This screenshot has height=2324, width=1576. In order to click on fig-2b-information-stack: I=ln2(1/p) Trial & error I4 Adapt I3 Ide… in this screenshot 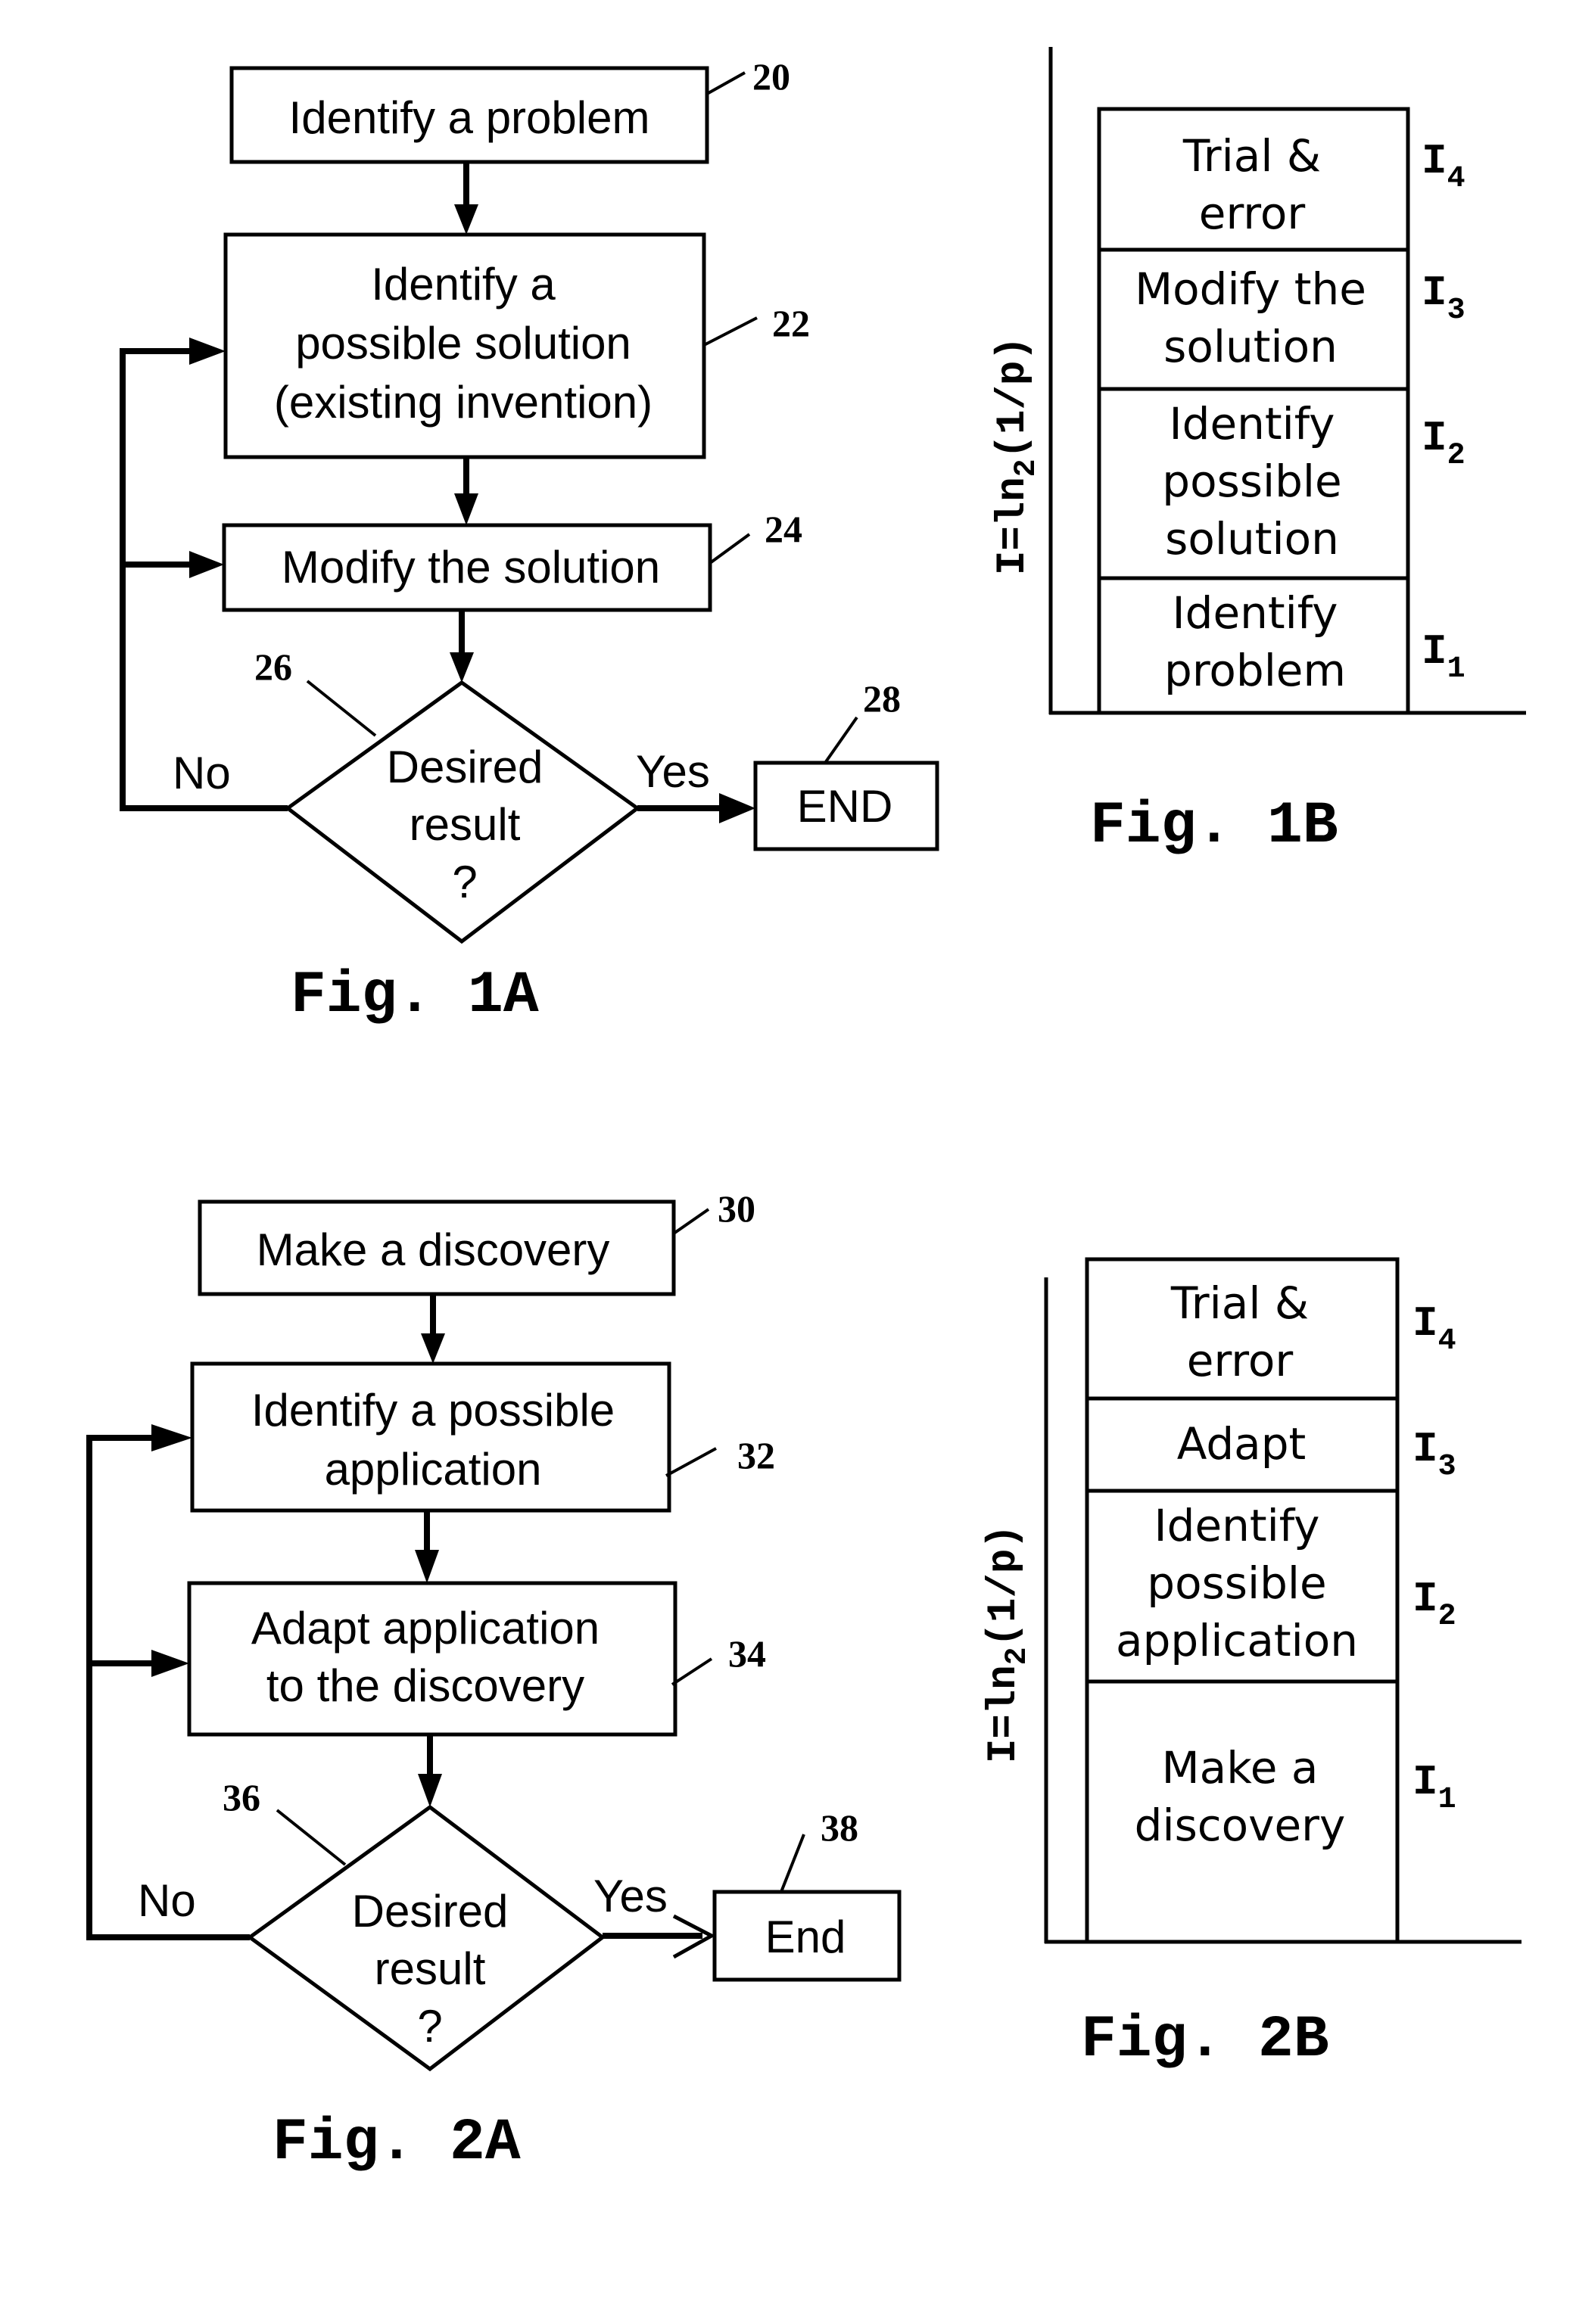, I will do `click(1251, 1666)`.